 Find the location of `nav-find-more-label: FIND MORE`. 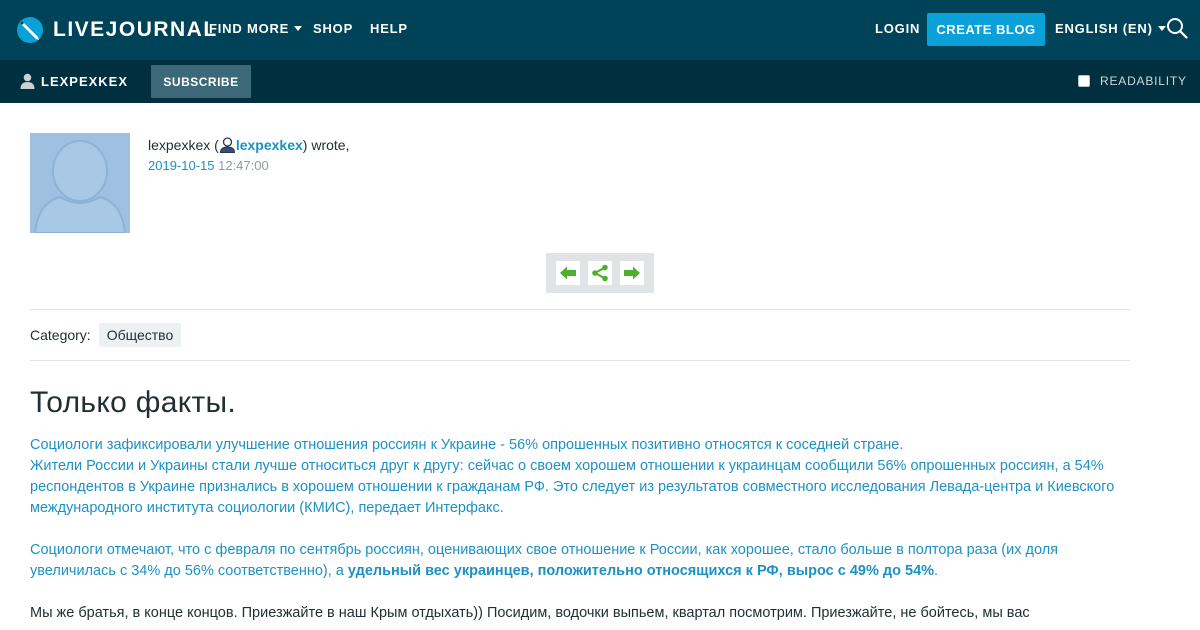

nav-find-more-label: FIND MORE is located at coordinates (249, 28).